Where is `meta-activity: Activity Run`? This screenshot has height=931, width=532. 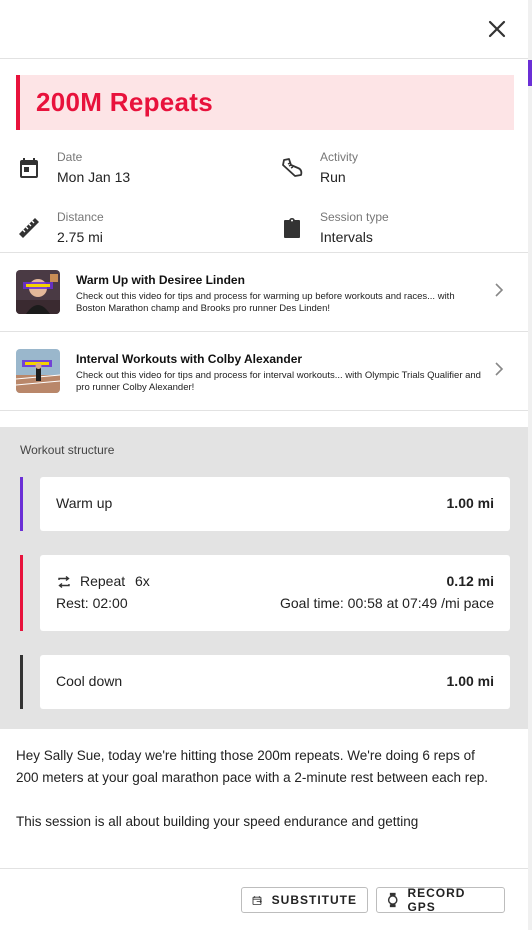
meta-activity: Activity Run is located at coordinates (319, 167).